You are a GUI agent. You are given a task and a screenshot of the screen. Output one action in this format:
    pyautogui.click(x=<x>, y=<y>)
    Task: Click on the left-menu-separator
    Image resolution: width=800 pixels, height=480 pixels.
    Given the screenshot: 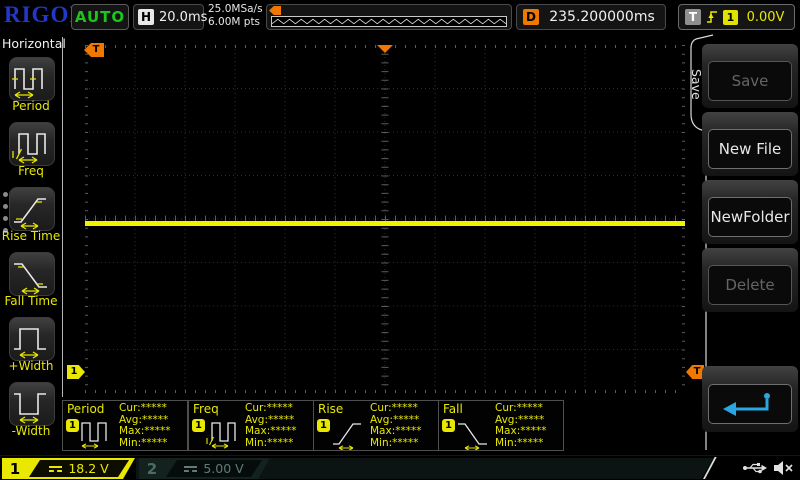 What is the action you would take?
    pyautogui.click(x=62, y=217)
    